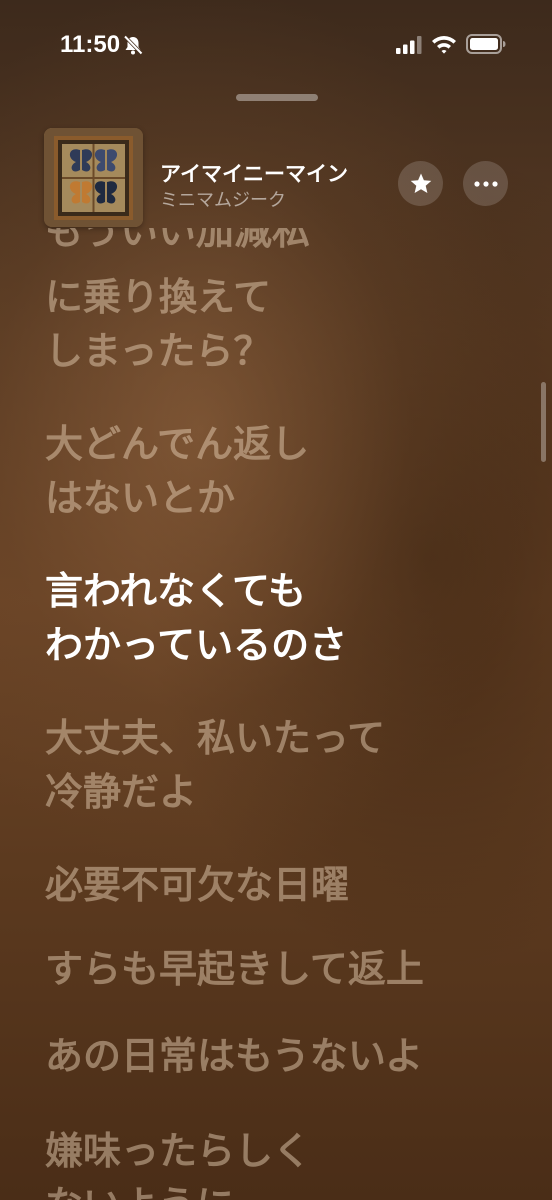 This screenshot has height=1200, width=552. I want to click on lyric-text: に乗り換えて, so click(158, 297).